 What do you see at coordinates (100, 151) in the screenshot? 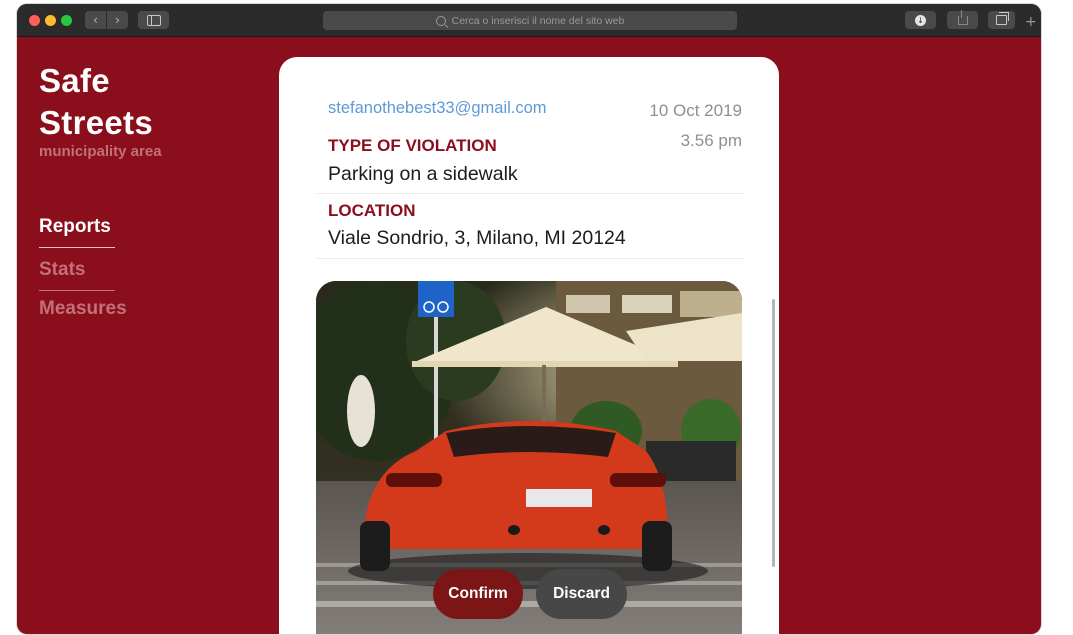
I see `brand-subtitle: municipality area` at bounding box center [100, 151].